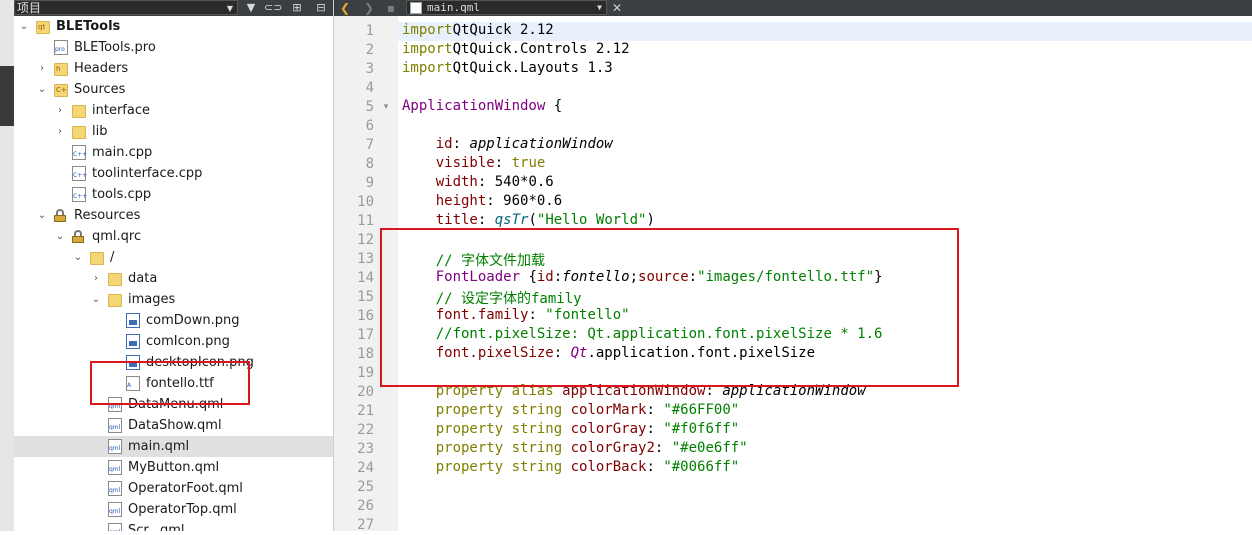 The width and height of the screenshot is (1252, 535). What do you see at coordinates (173, 509) in the screenshot?
I see `tree-item: qml OperatorTop.qml` at bounding box center [173, 509].